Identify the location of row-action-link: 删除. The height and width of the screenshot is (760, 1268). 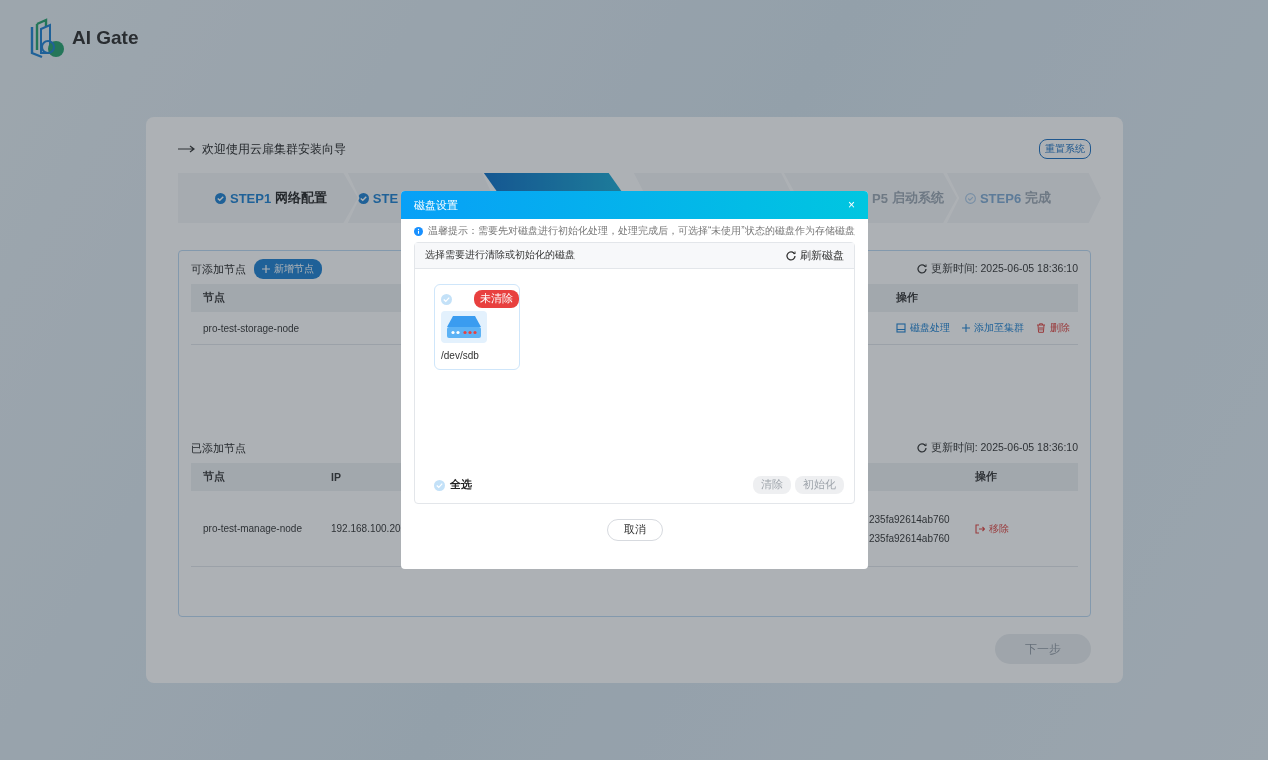
(1053, 328).